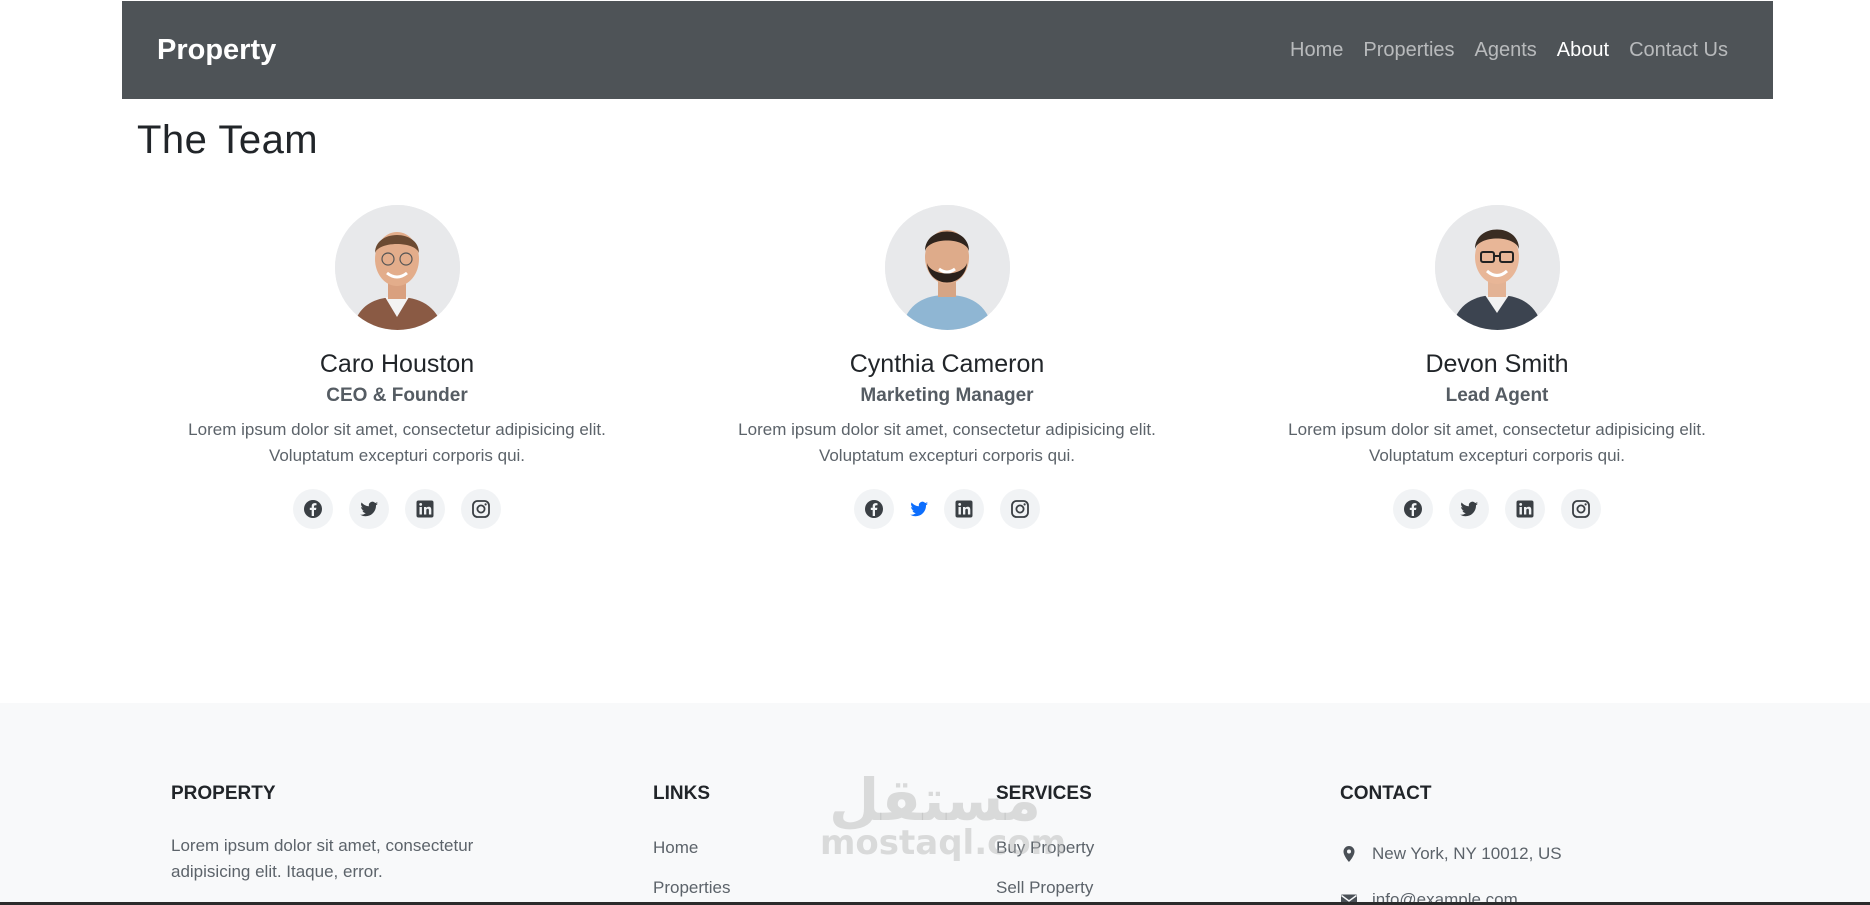 The image size is (1870, 905). I want to click on member-name: Cynthia Cameron, so click(947, 364).